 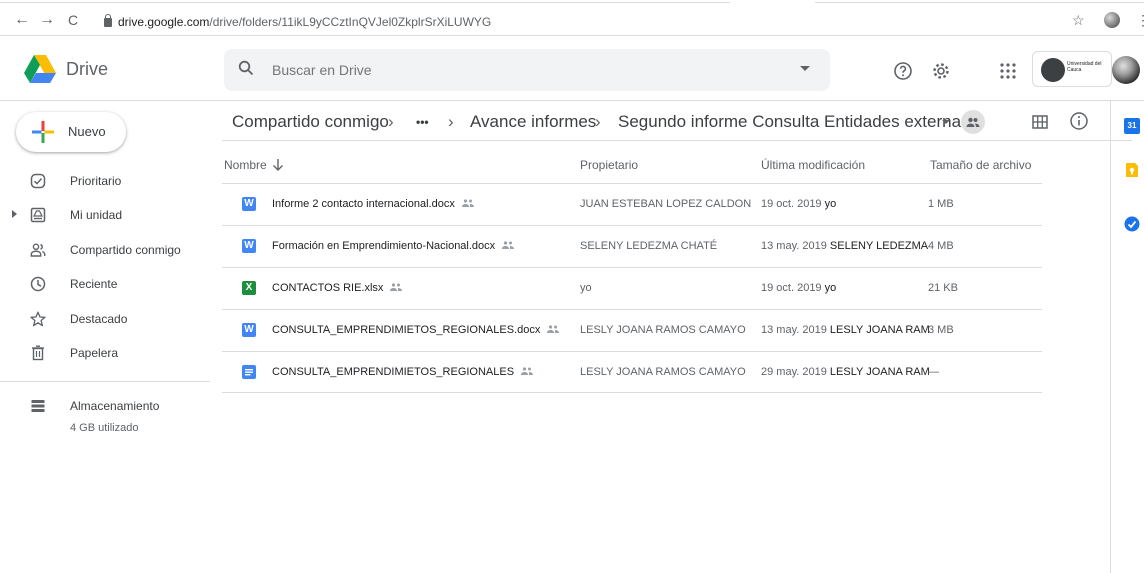 I want to click on trash-icon, so click(x=38, y=353).